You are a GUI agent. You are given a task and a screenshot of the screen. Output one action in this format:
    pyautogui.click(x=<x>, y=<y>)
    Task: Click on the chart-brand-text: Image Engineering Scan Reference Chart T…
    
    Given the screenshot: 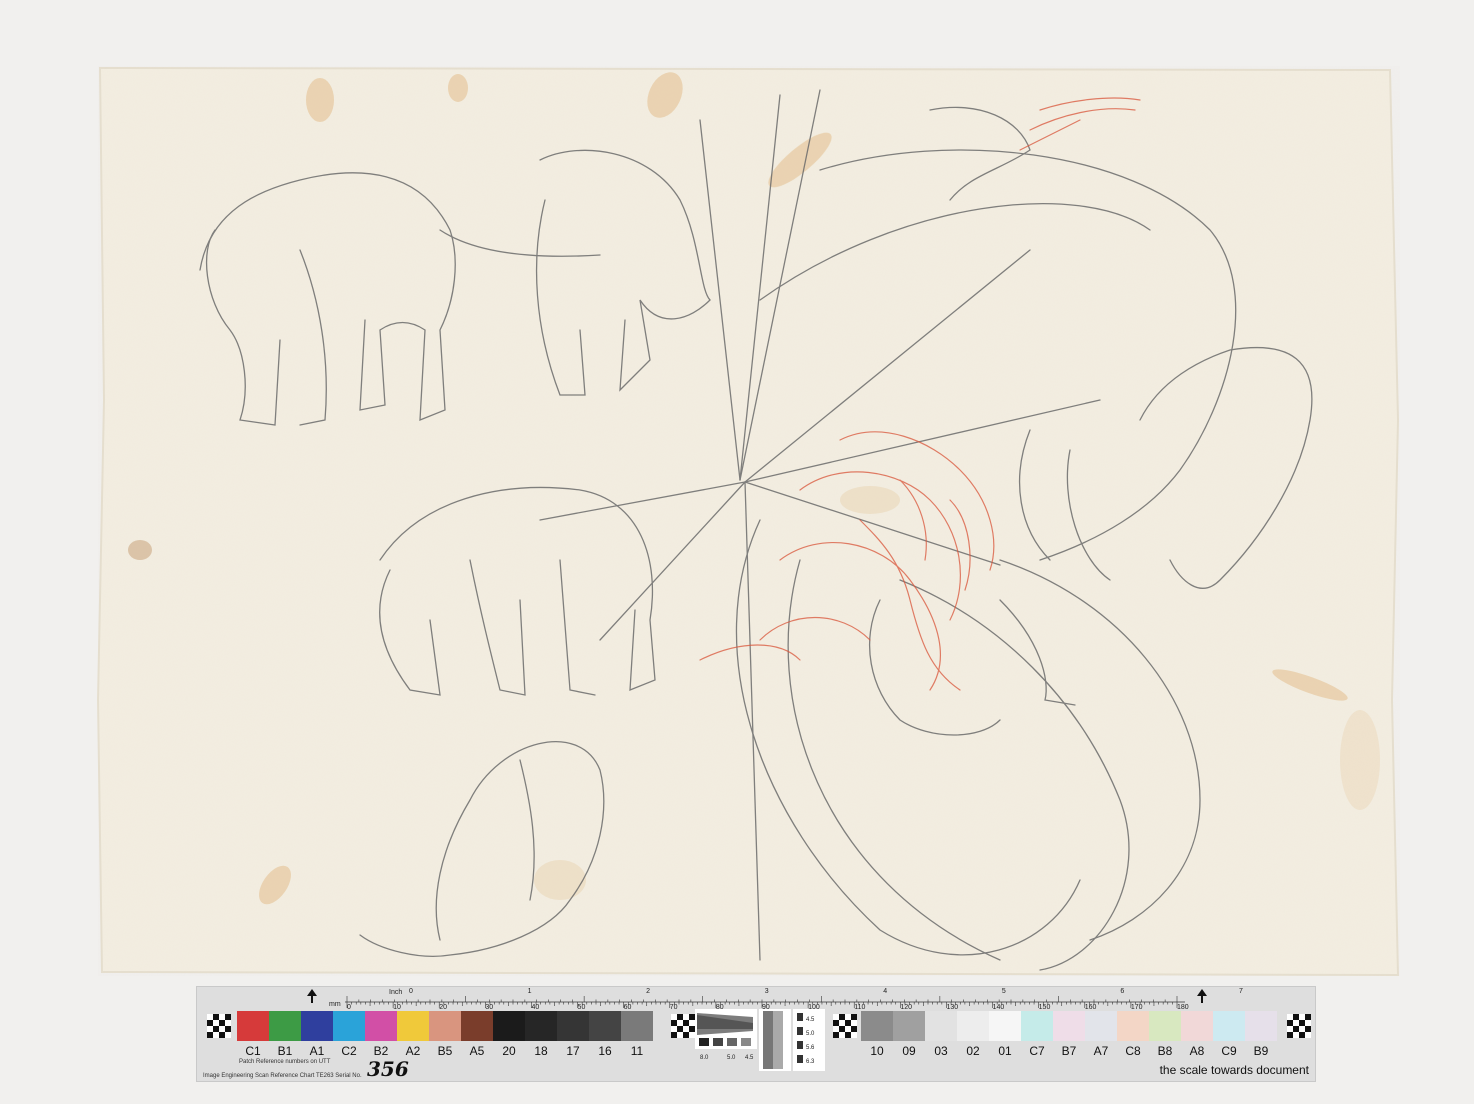 What is the action you would take?
    pyautogui.click(x=282, y=1076)
    